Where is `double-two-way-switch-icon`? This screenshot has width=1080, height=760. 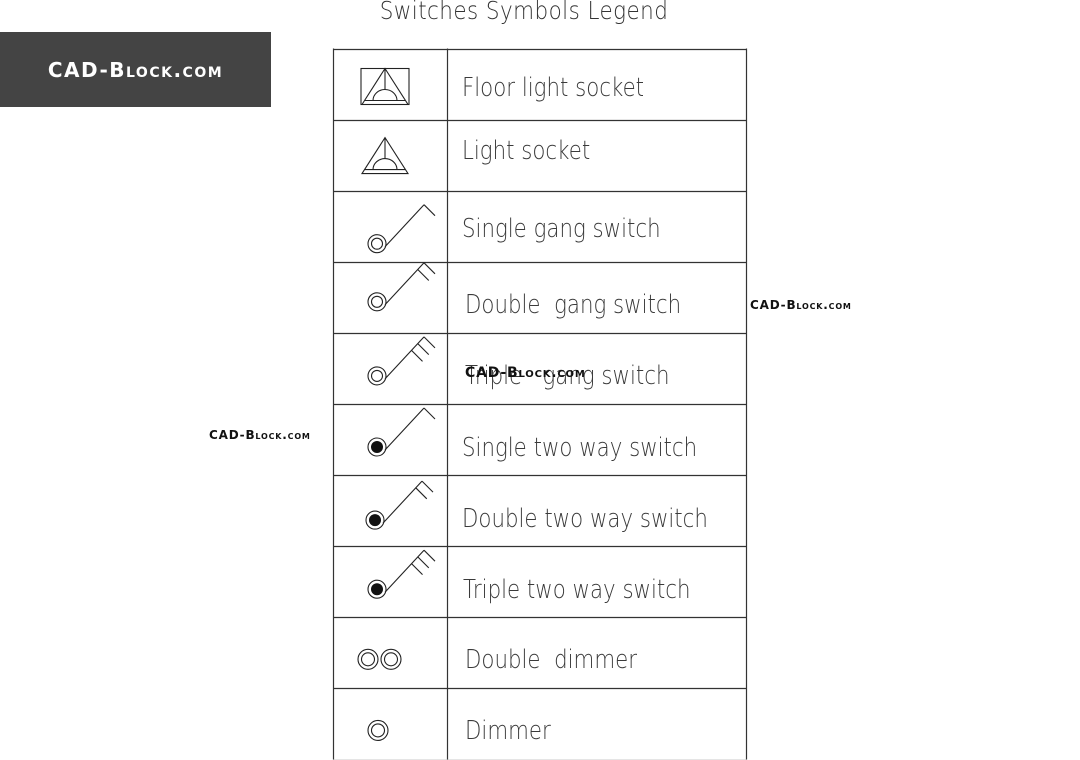
double-two-way-switch-icon is located at coordinates (399, 505).